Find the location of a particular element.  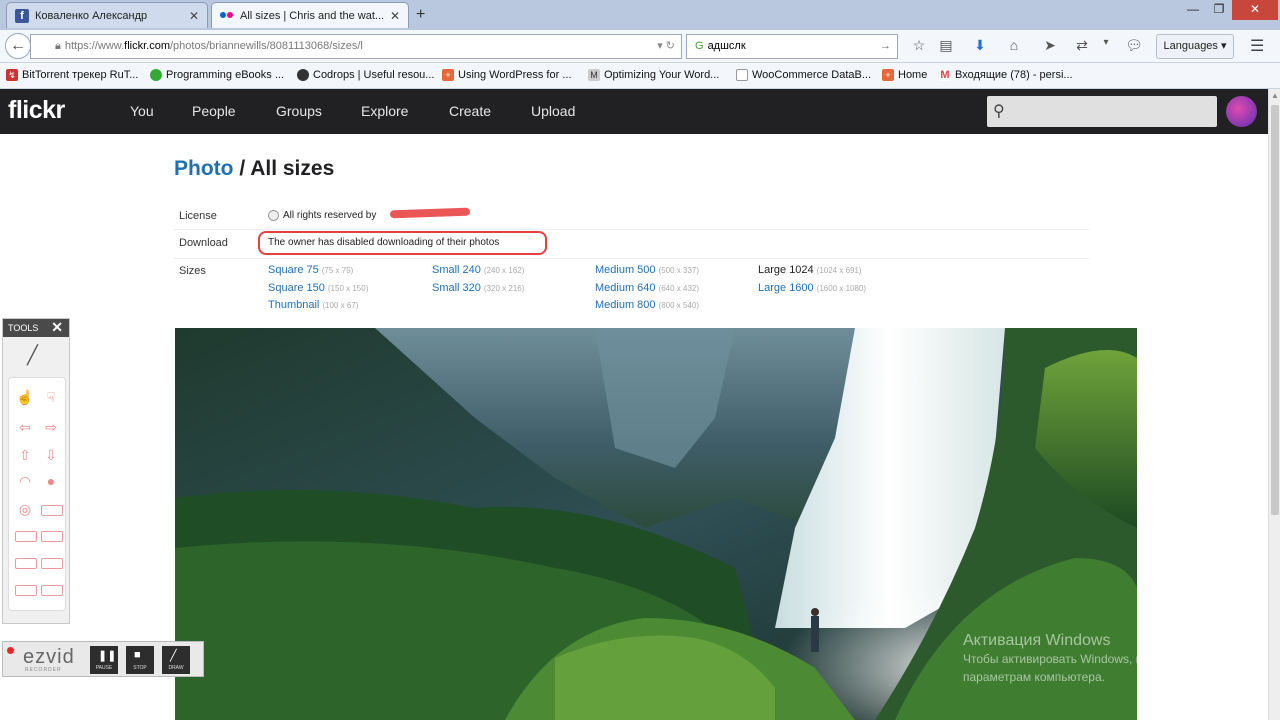

size-option: Small 240 (240 x 162) is located at coordinates (478, 270).